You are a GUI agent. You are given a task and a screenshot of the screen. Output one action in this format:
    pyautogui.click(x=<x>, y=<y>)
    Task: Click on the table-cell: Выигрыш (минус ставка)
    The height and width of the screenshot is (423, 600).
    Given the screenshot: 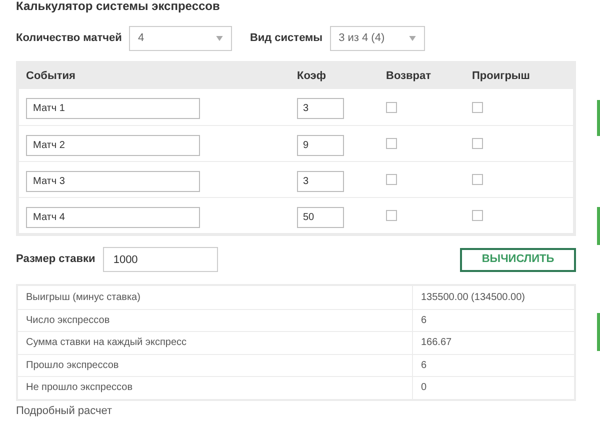 What is the action you would take?
    pyautogui.click(x=215, y=297)
    